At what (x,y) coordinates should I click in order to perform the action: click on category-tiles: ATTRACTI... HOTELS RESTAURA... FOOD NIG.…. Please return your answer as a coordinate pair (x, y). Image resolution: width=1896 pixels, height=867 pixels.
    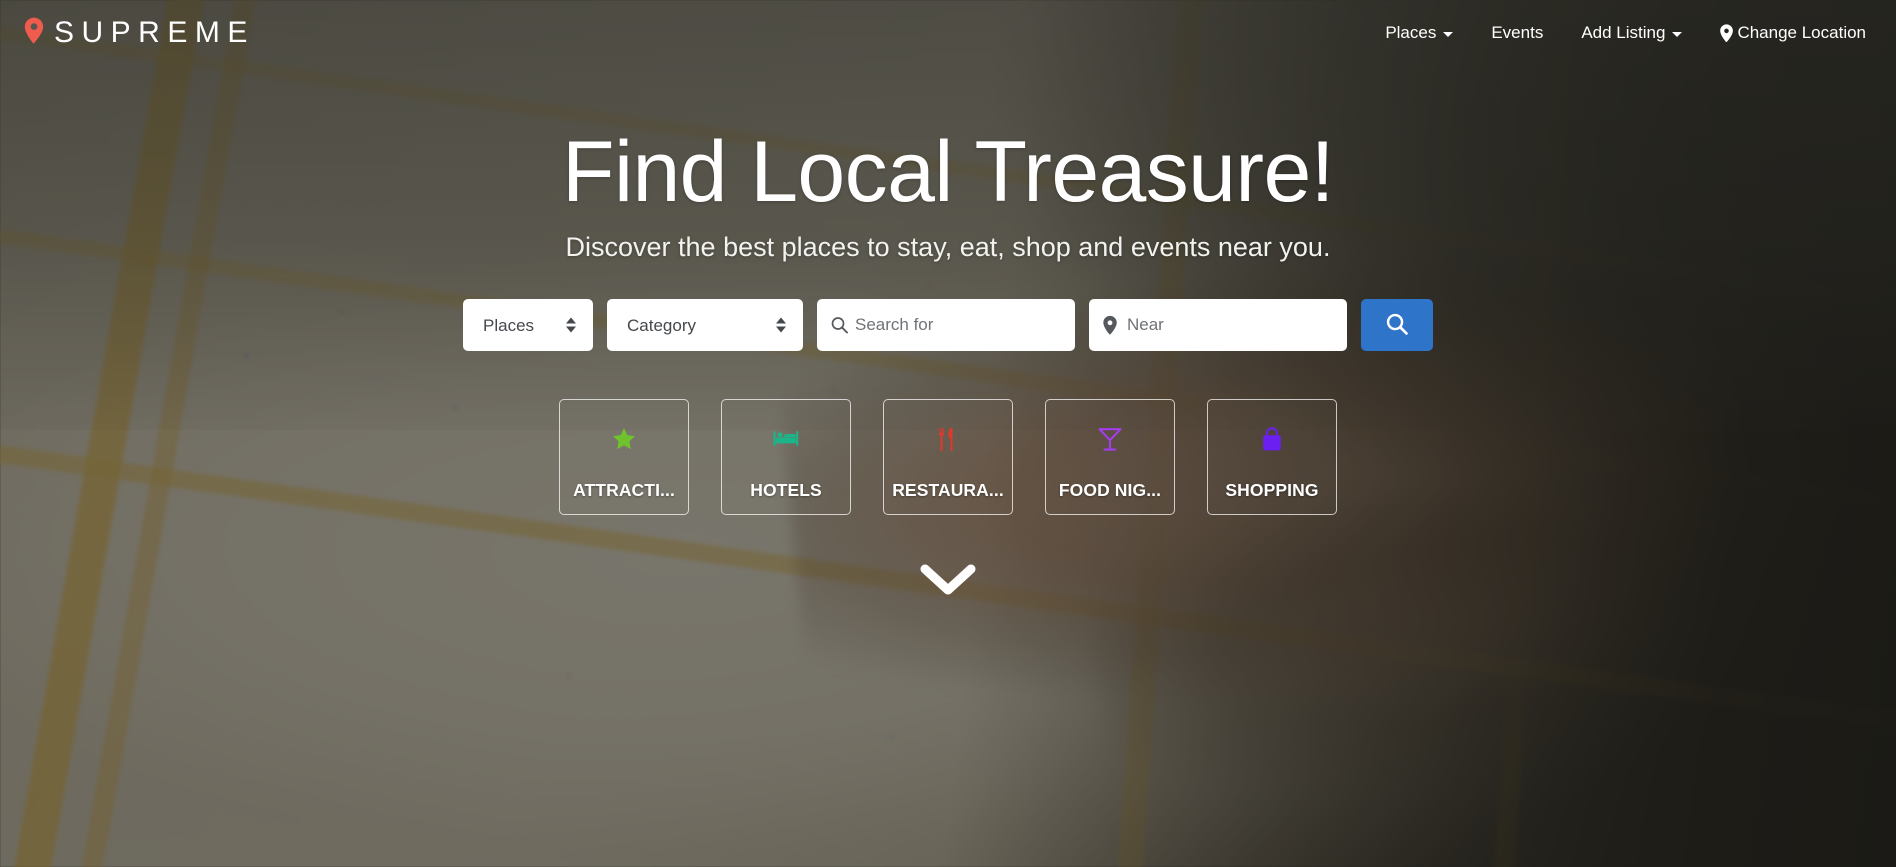
    Looking at the image, I should click on (948, 457).